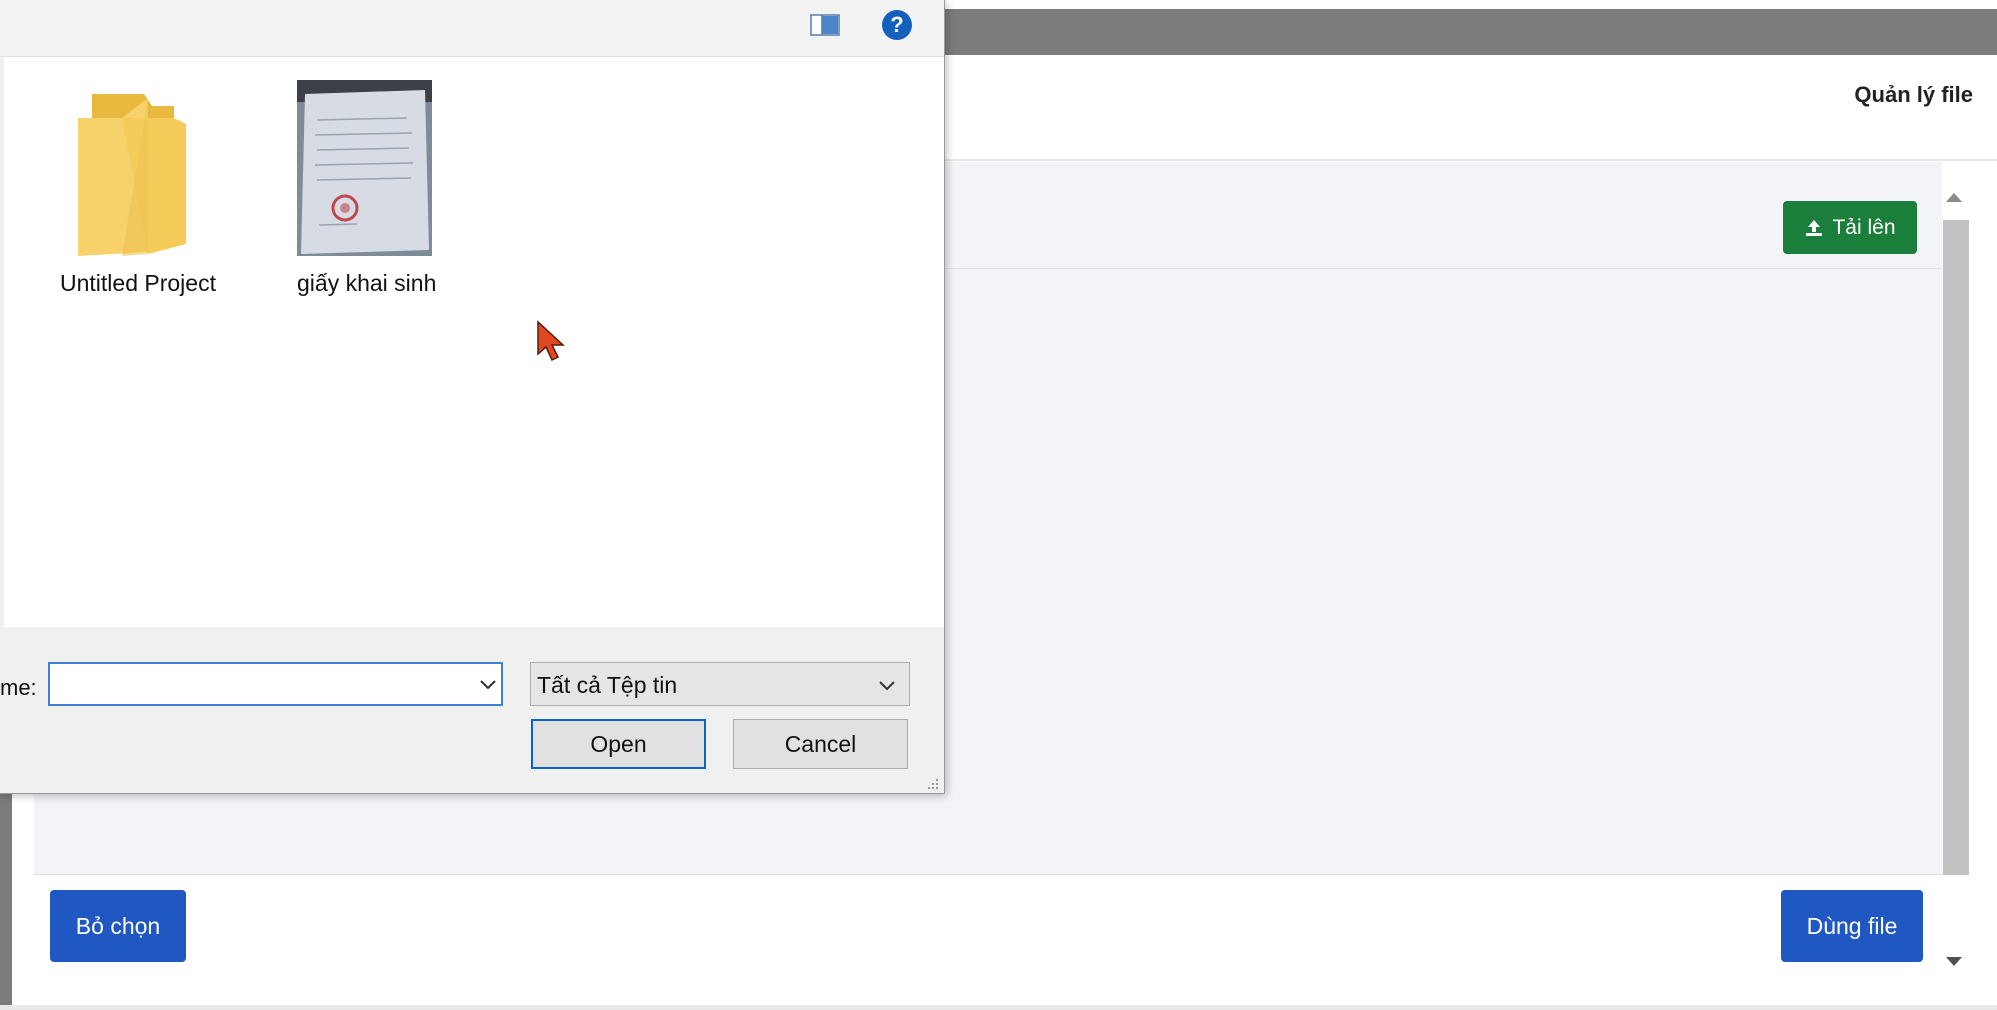  What do you see at coordinates (932, 783) in the screenshot?
I see `resize-grip-icon` at bounding box center [932, 783].